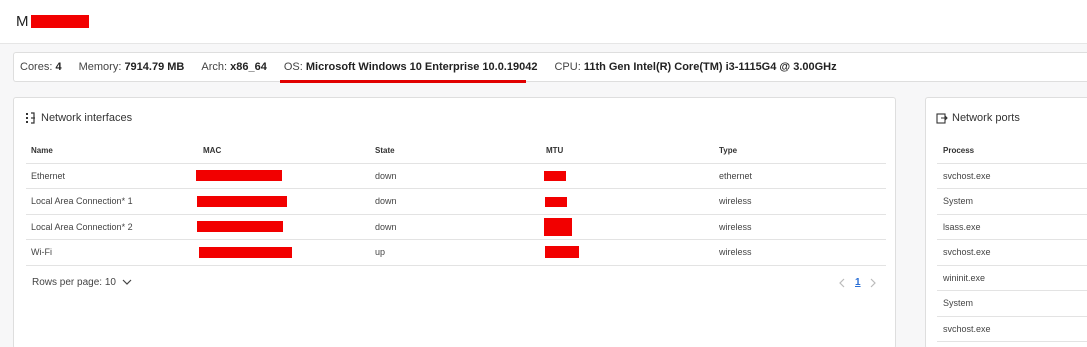 The width and height of the screenshot is (1087, 347). I want to click on table-row: Local Area Connection* 1 down wireless, so click(456, 201).